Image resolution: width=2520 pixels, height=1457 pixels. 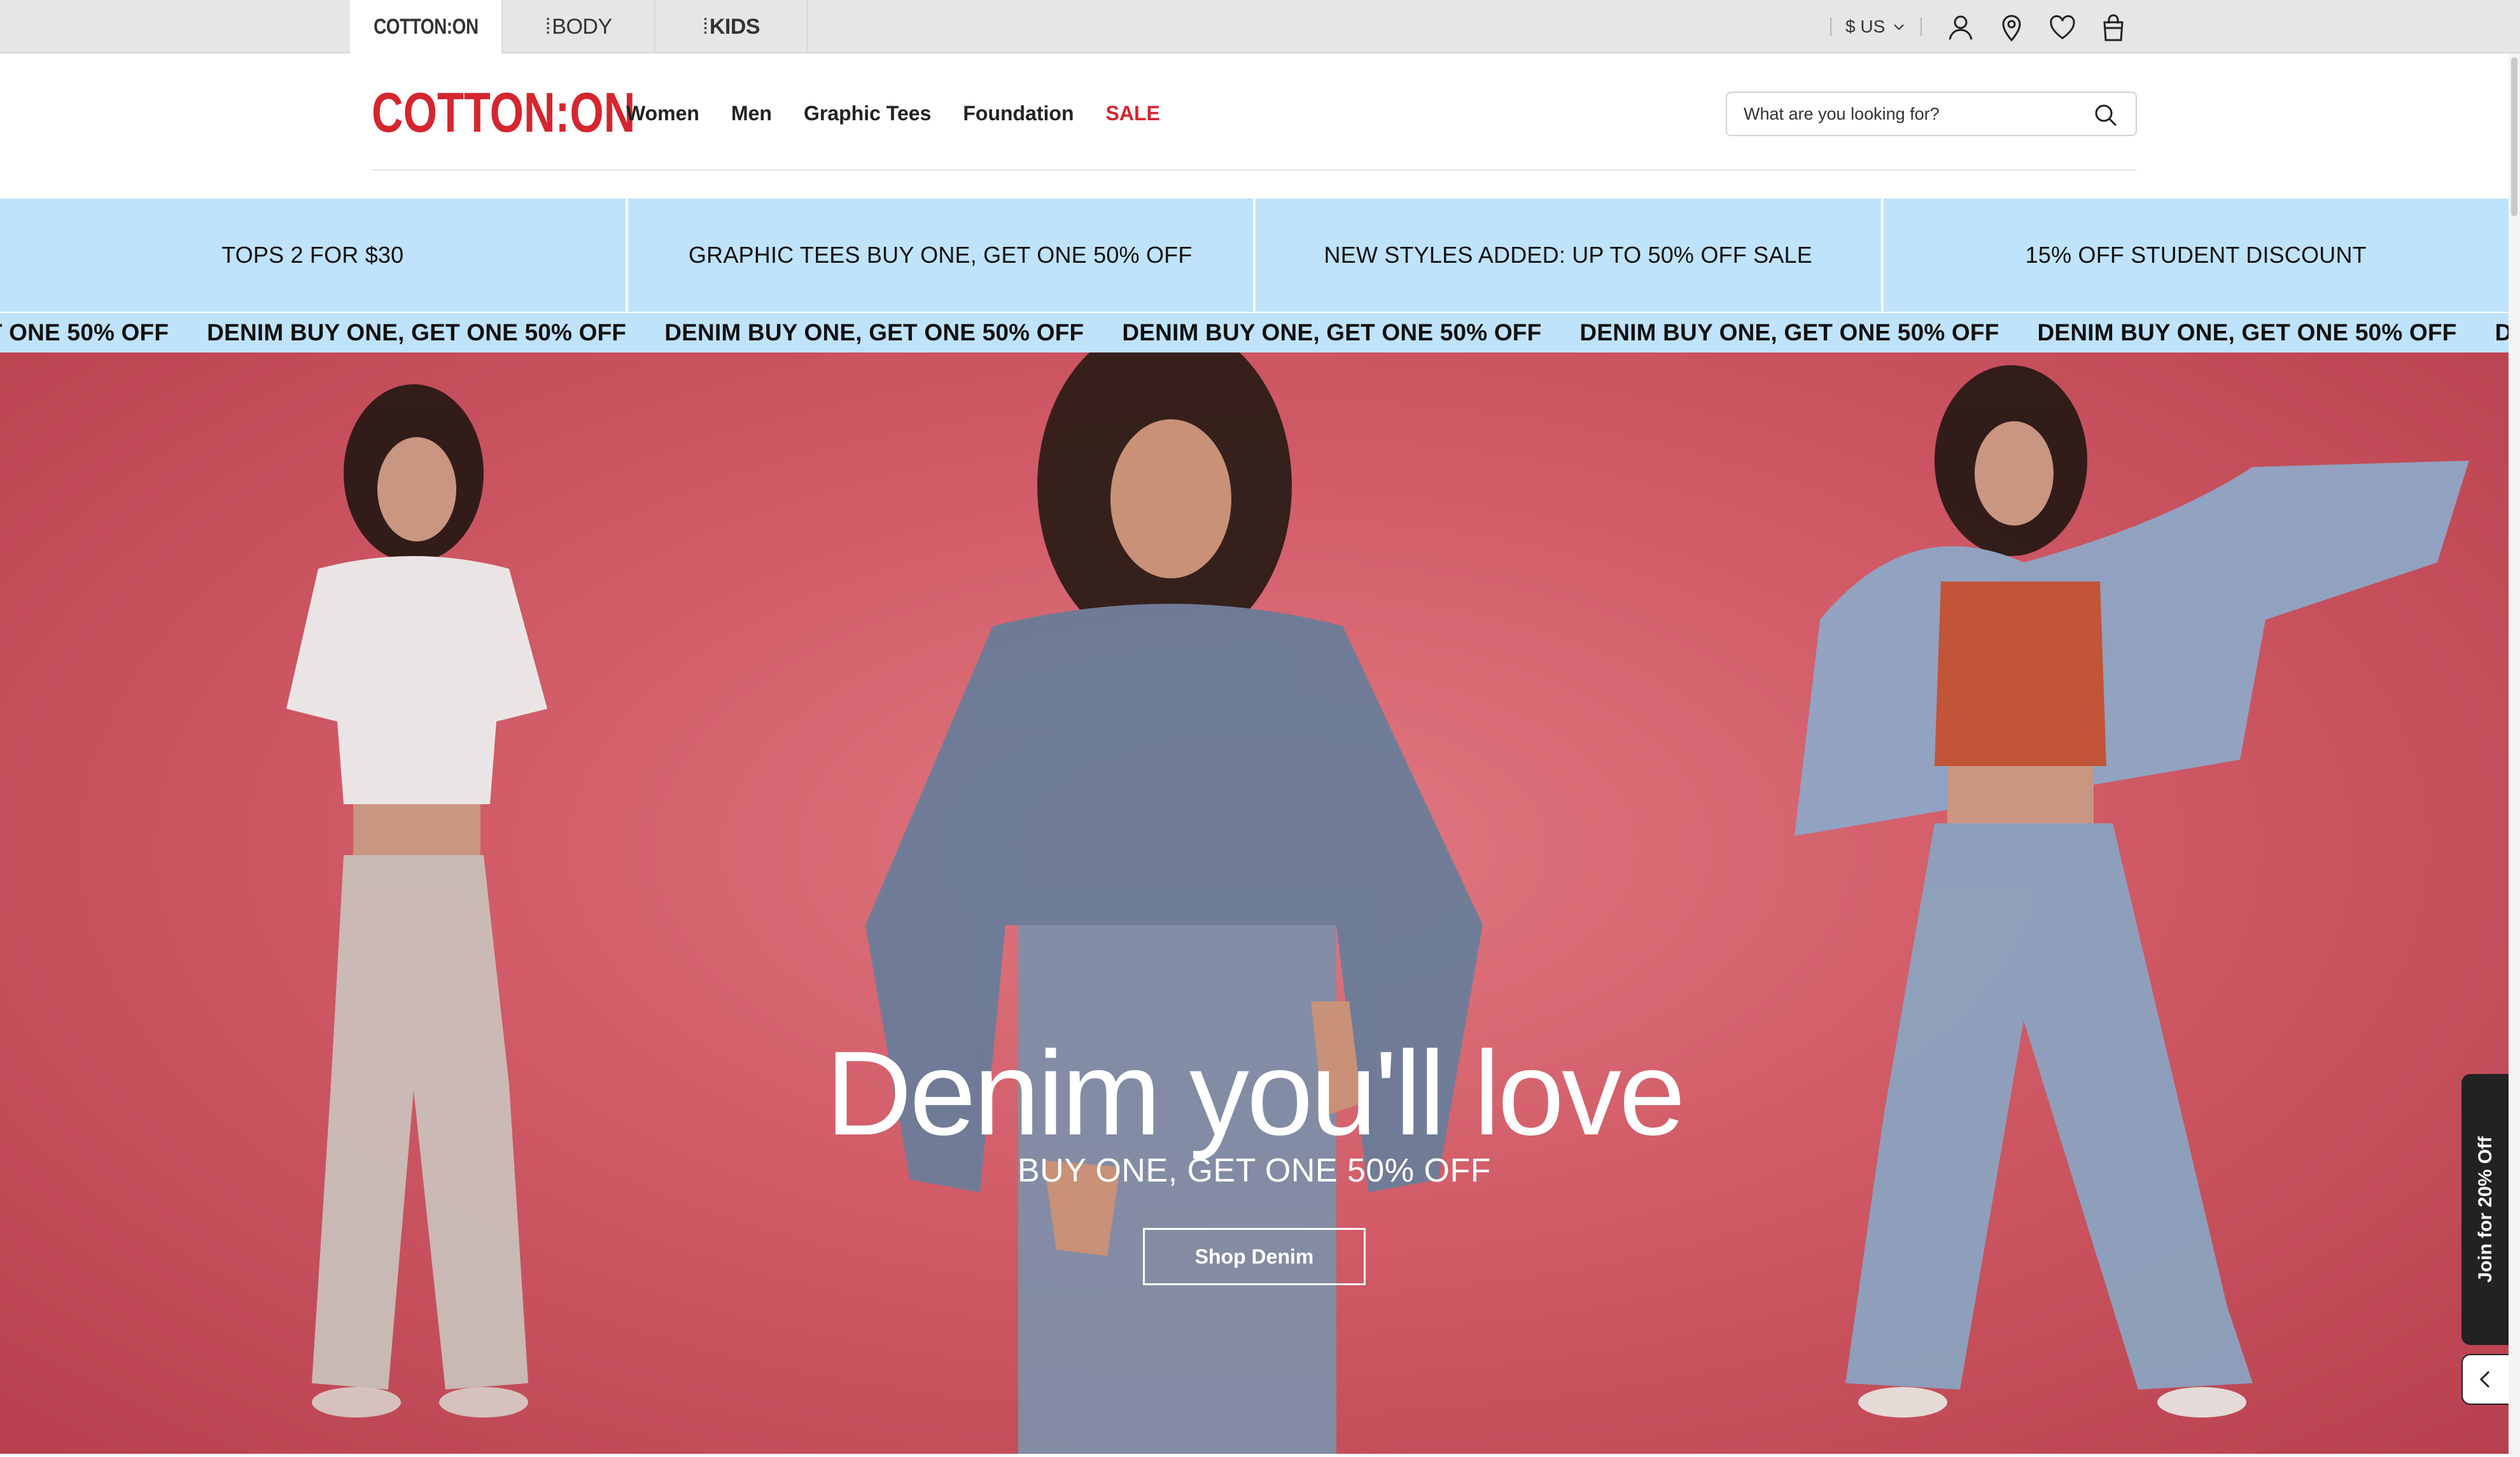 What do you see at coordinates (1255, 1093) in the screenshot?
I see `hero-title: Denim you'll love` at bounding box center [1255, 1093].